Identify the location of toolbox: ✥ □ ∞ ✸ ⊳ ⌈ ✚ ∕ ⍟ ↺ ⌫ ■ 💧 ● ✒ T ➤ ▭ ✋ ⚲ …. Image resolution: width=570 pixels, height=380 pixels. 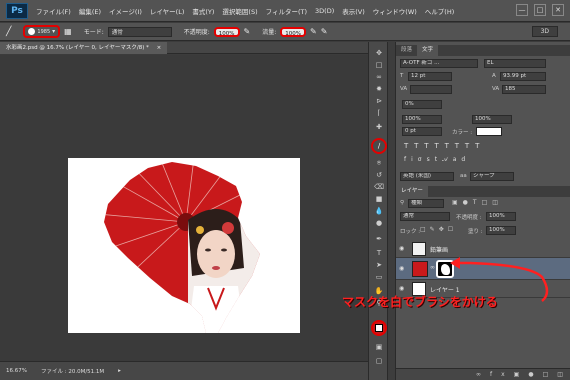
(378, 211).